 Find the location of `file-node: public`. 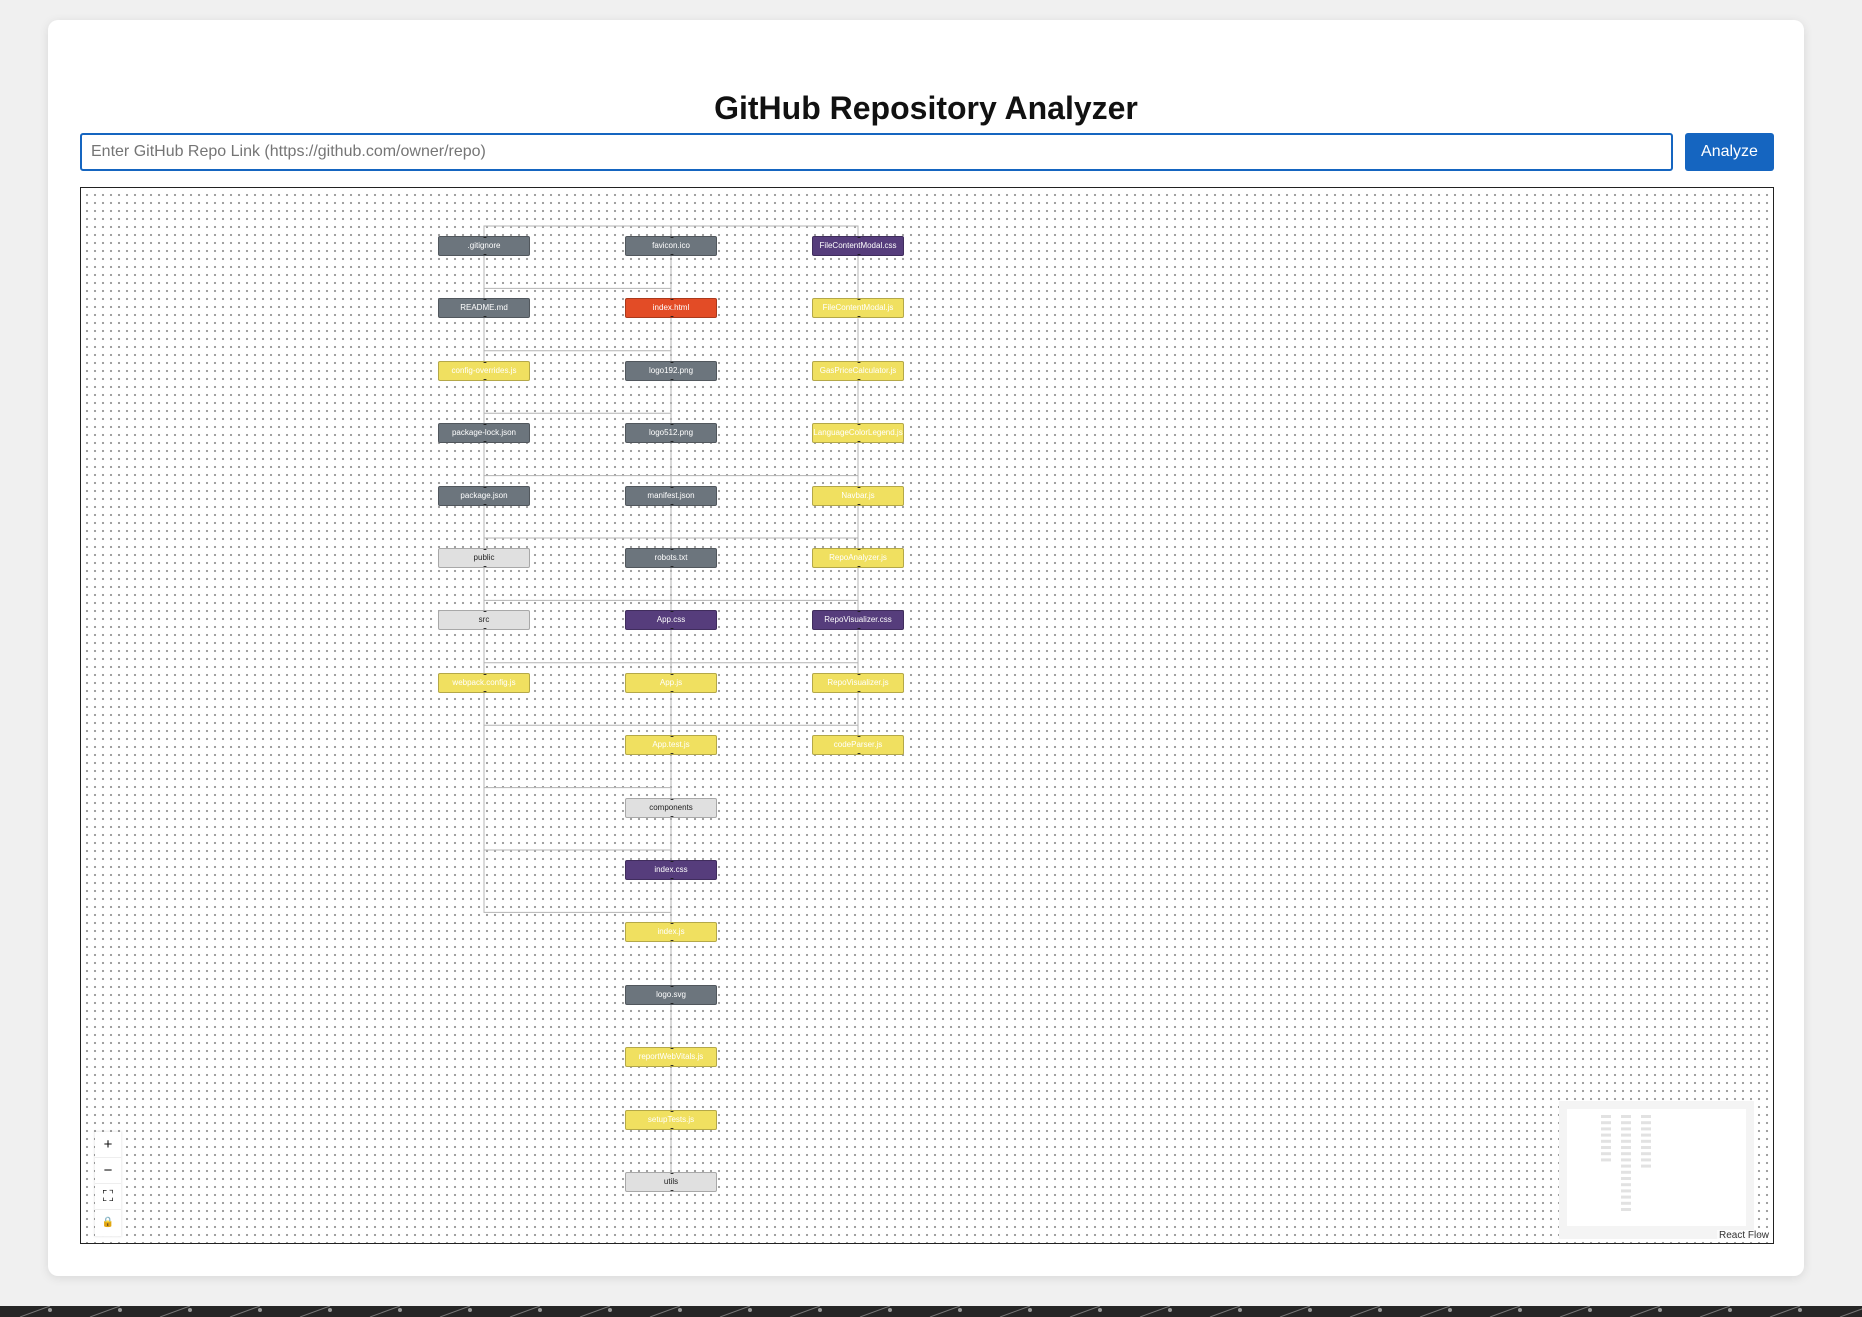

file-node: public is located at coordinates (484, 558).